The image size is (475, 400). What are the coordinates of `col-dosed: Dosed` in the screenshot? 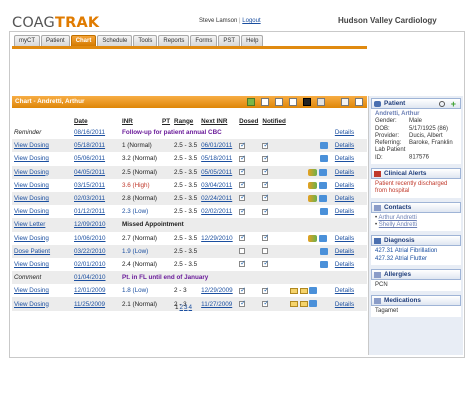 It's located at (248, 121).